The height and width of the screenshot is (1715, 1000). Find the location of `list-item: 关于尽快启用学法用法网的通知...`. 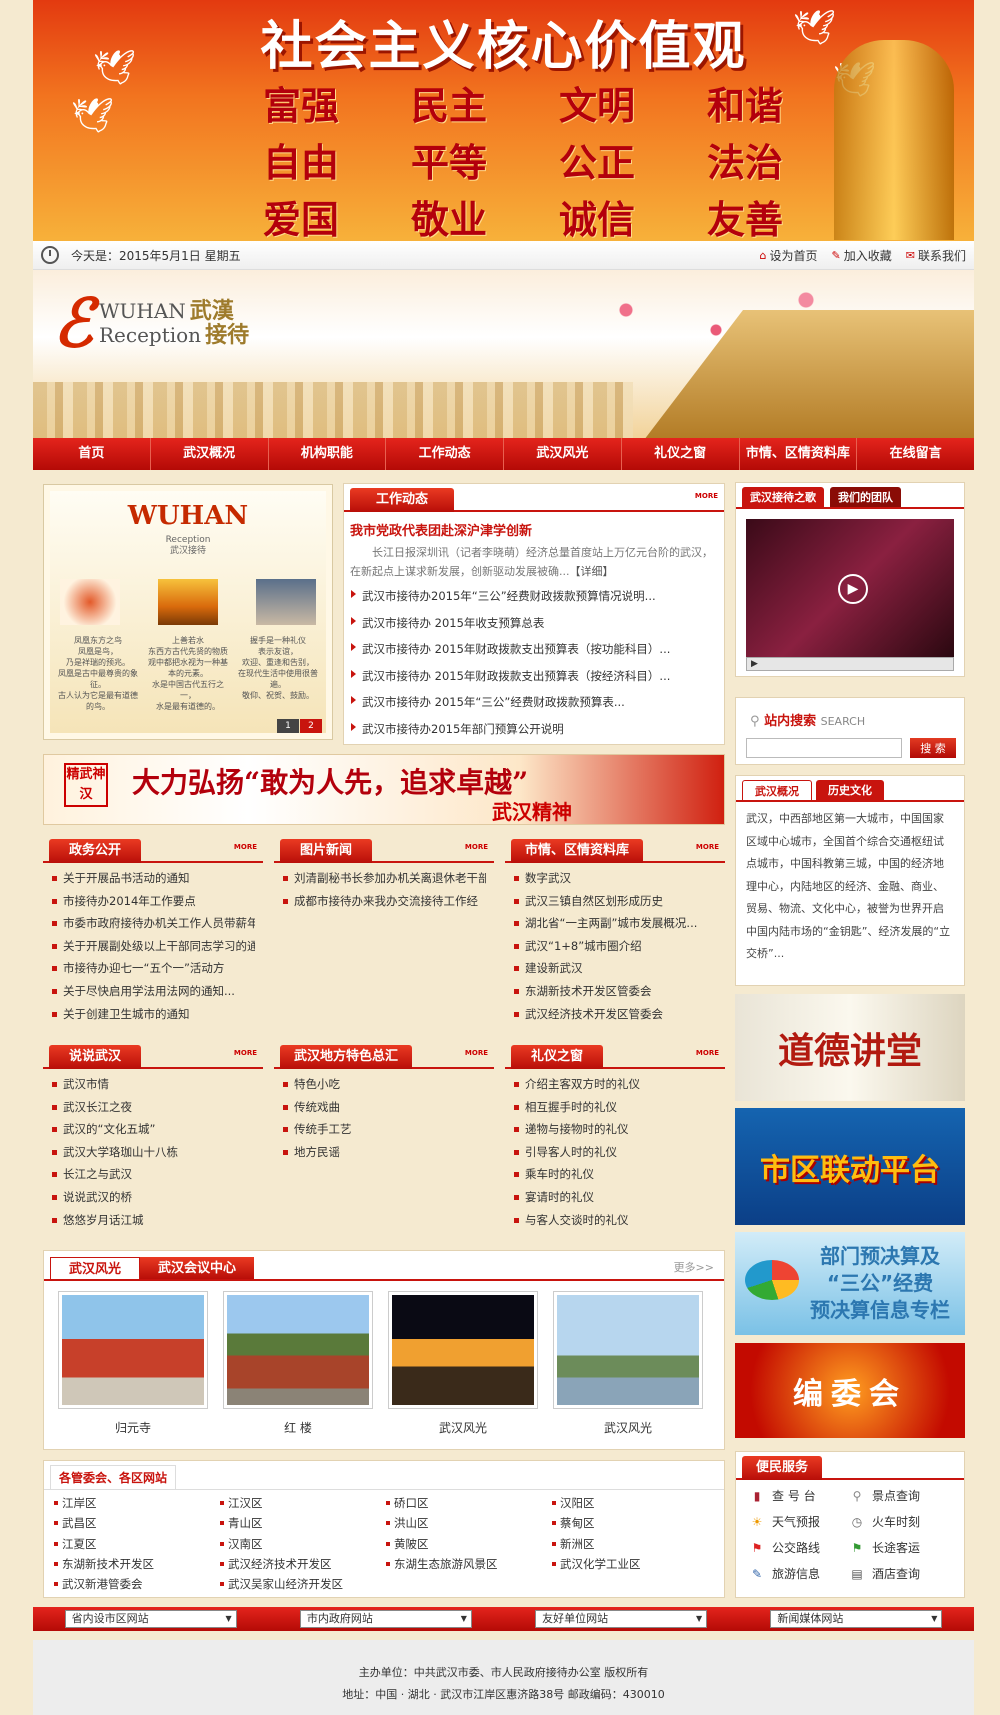

list-item: 关于尽快启用学法用法网的通知... is located at coordinates (153, 991).